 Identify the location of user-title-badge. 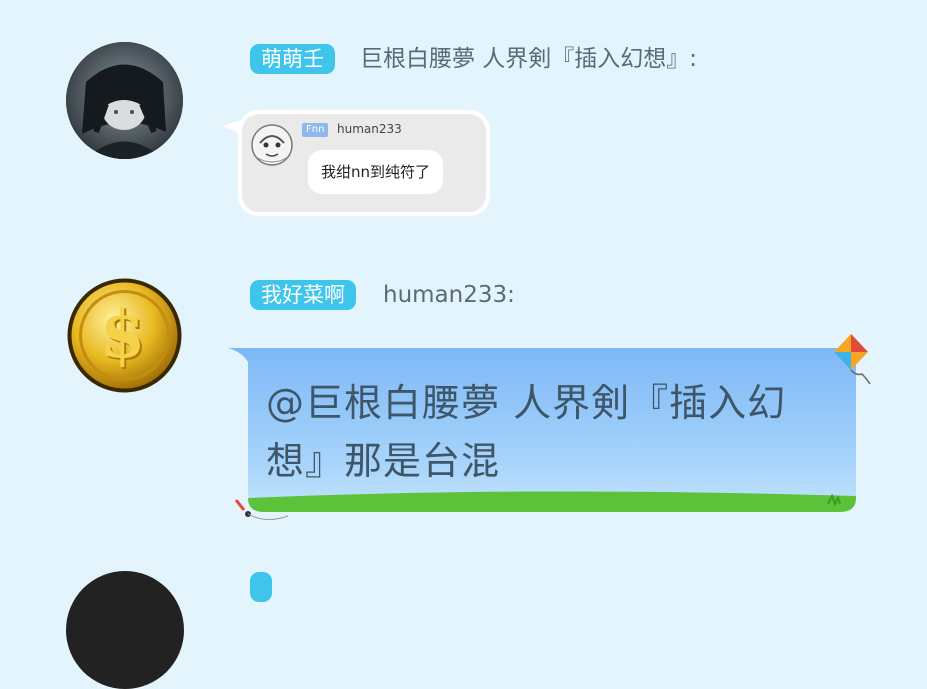
(261, 587).